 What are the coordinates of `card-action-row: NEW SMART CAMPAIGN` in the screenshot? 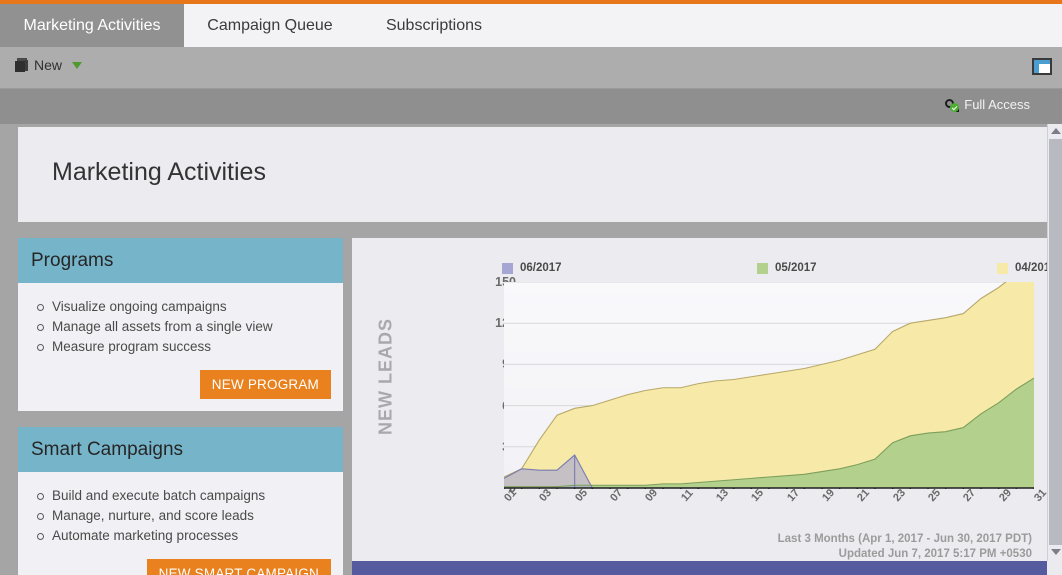 It's located at (180, 567).